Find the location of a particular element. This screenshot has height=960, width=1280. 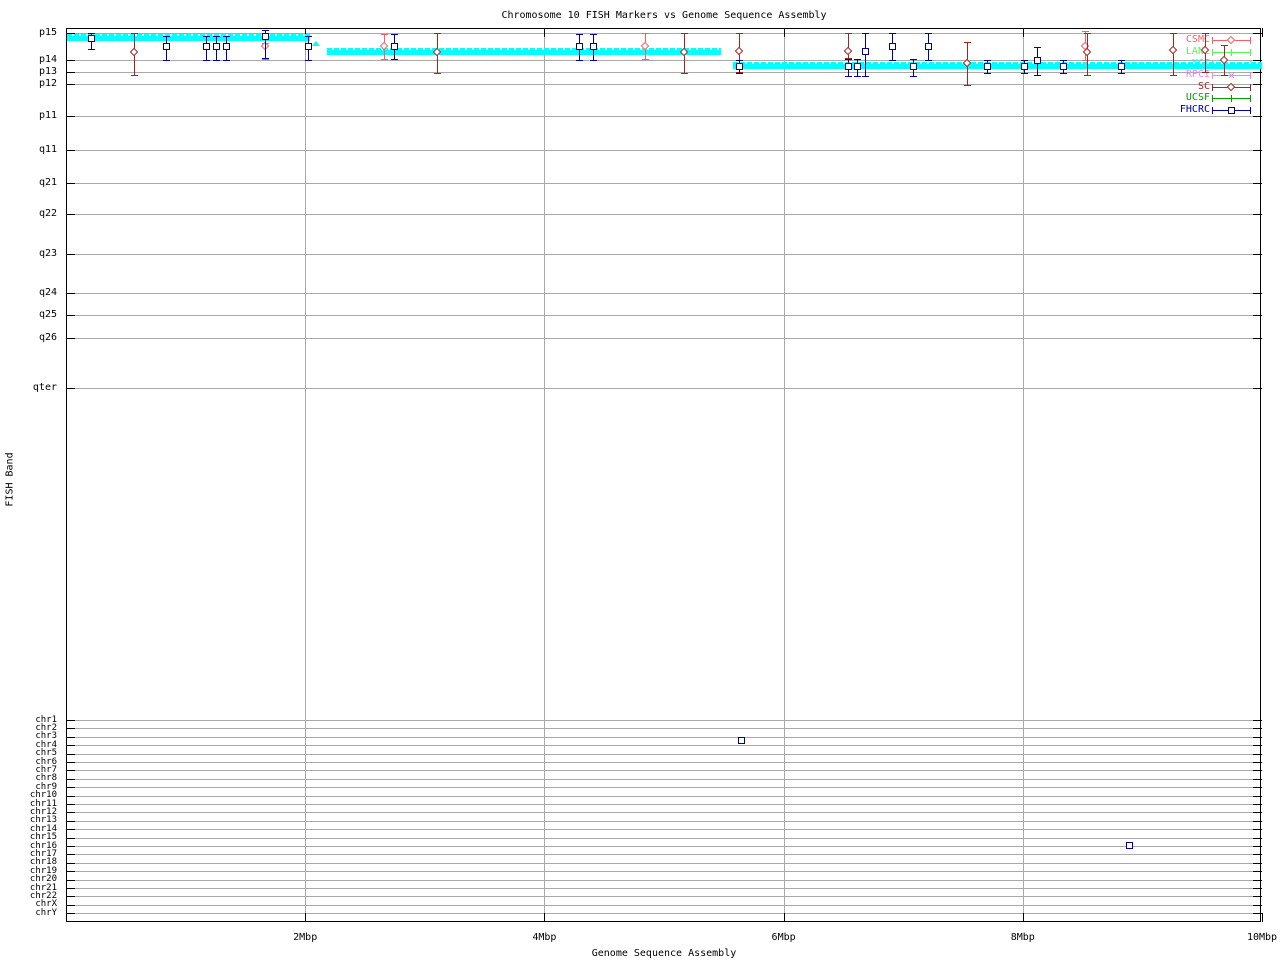

x-tick-label: 6Mbp is located at coordinates (783, 937).